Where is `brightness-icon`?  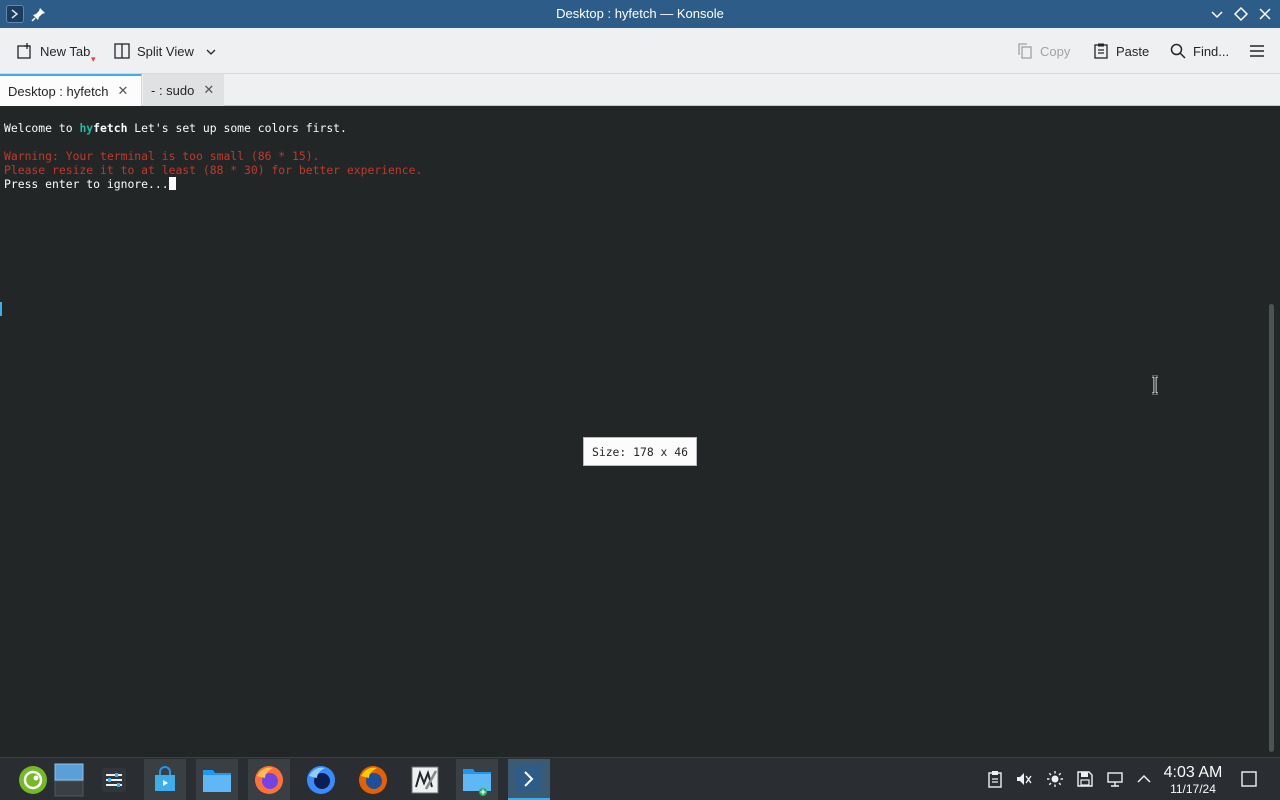 brightness-icon is located at coordinates (1055, 779).